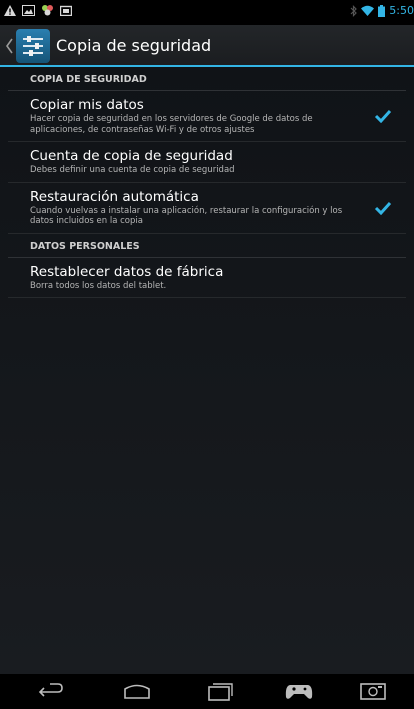 The height and width of the screenshot is (709, 414). What do you see at coordinates (9, 46) in the screenshot?
I see `up-caret-icon` at bounding box center [9, 46].